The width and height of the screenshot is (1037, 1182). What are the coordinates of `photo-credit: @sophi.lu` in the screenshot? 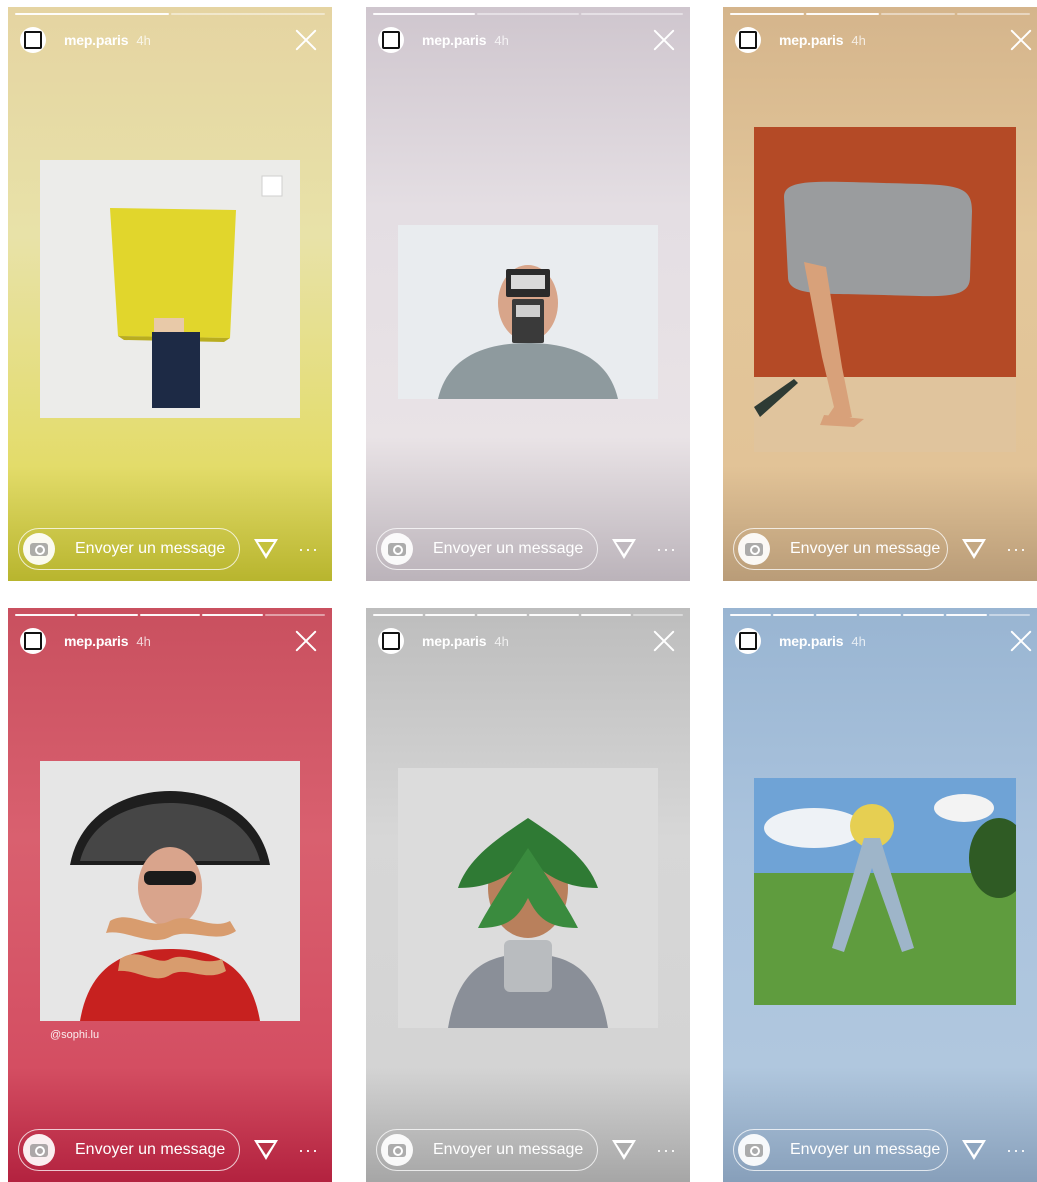 It's located at (74, 1035).